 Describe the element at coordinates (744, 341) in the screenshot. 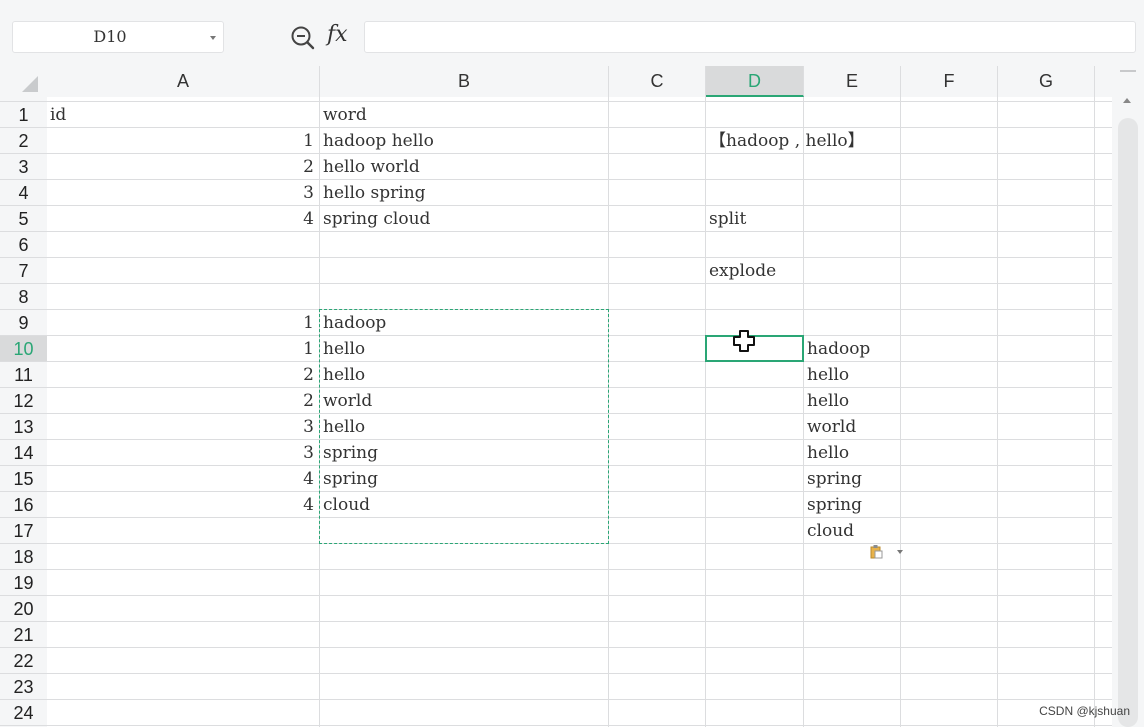

I see `cell-select-cursor-icon` at that location.